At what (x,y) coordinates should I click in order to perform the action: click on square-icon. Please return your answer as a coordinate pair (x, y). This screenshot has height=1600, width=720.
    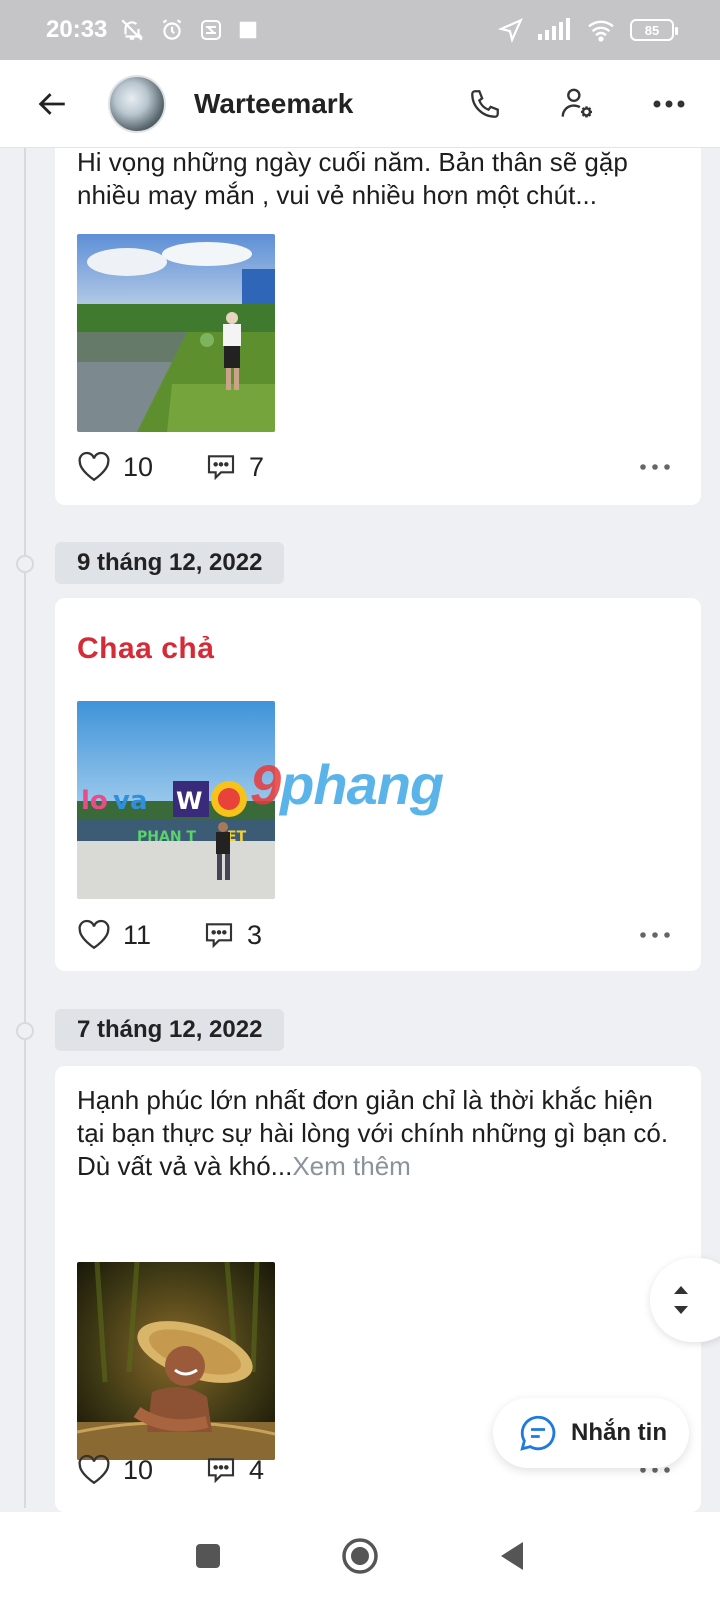
    Looking at the image, I should click on (208, 1556).